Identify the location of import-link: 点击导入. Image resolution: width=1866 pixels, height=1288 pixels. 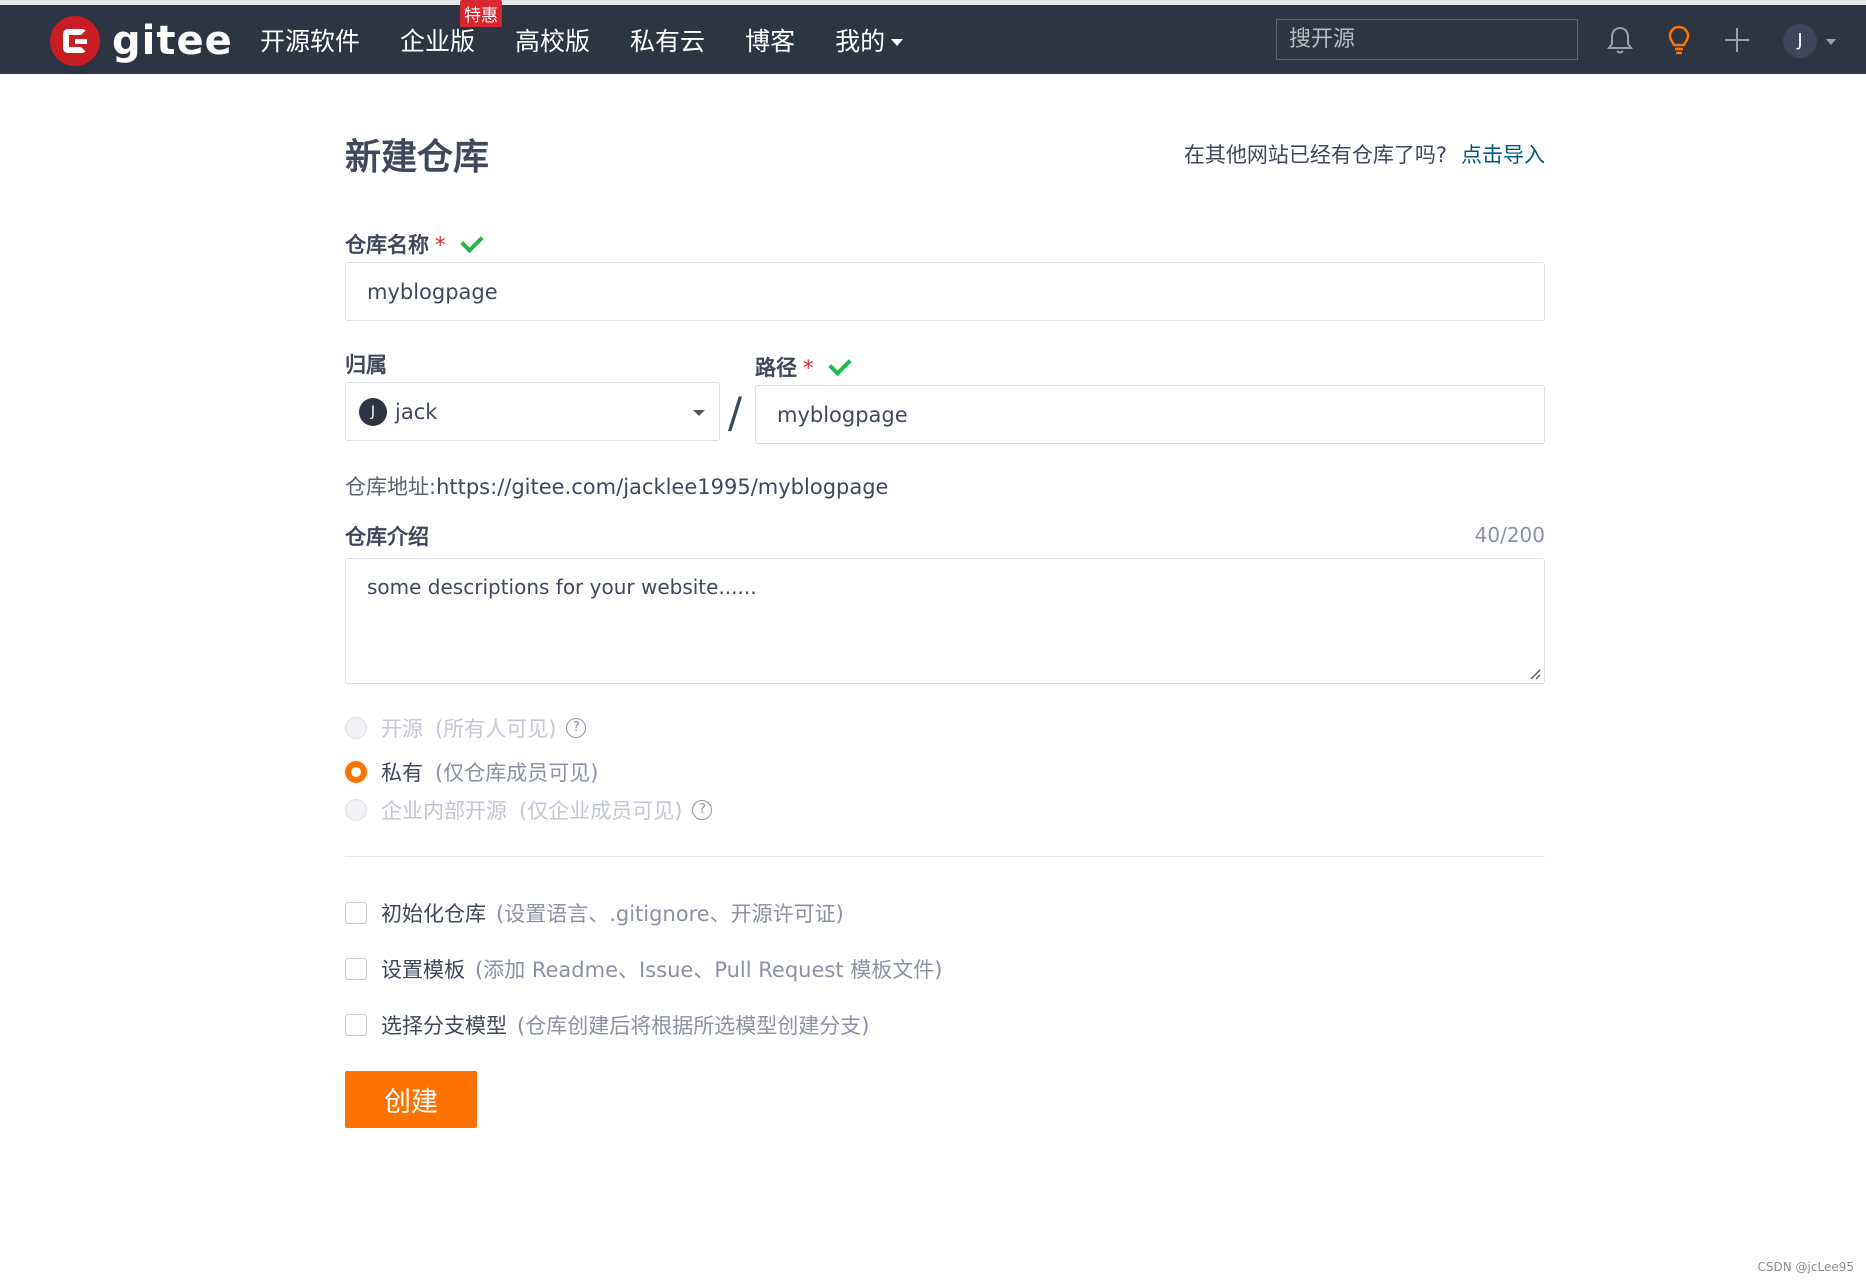
(1503, 155).